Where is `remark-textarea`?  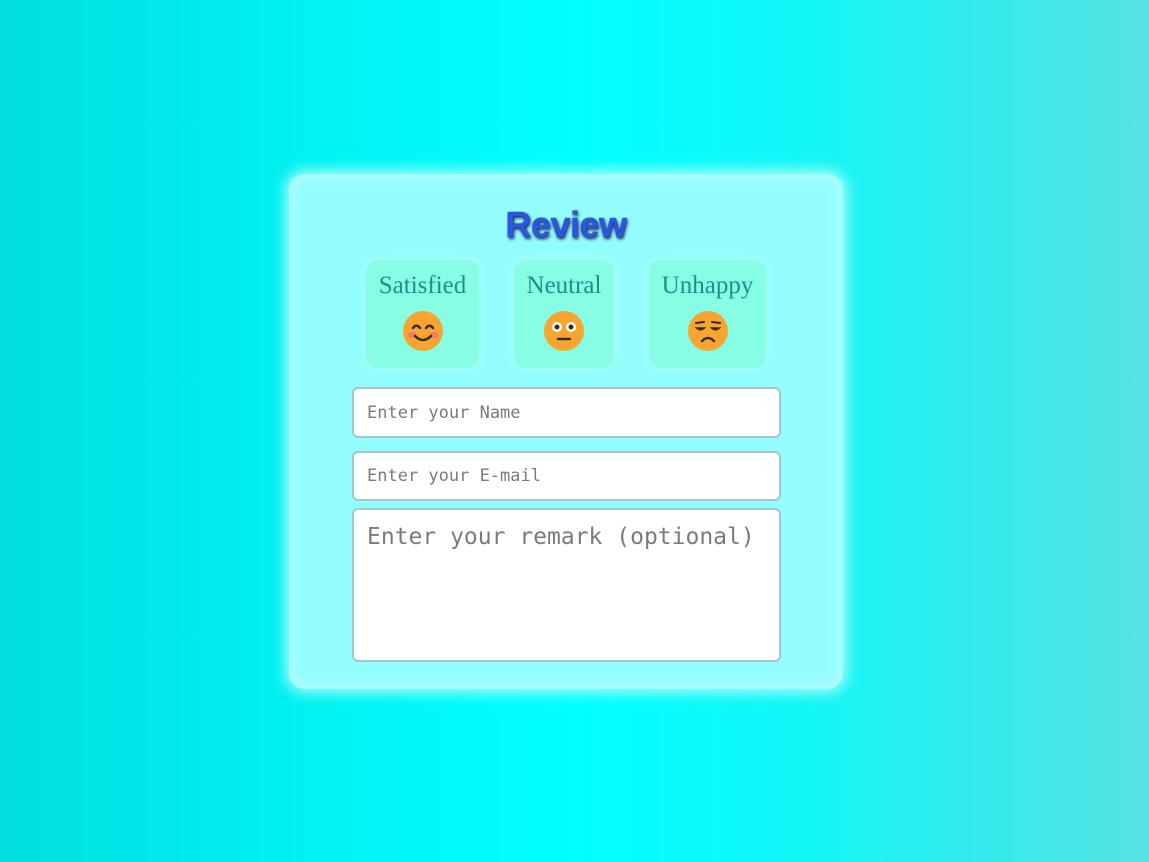
remark-textarea is located at coordinates (566, 585).